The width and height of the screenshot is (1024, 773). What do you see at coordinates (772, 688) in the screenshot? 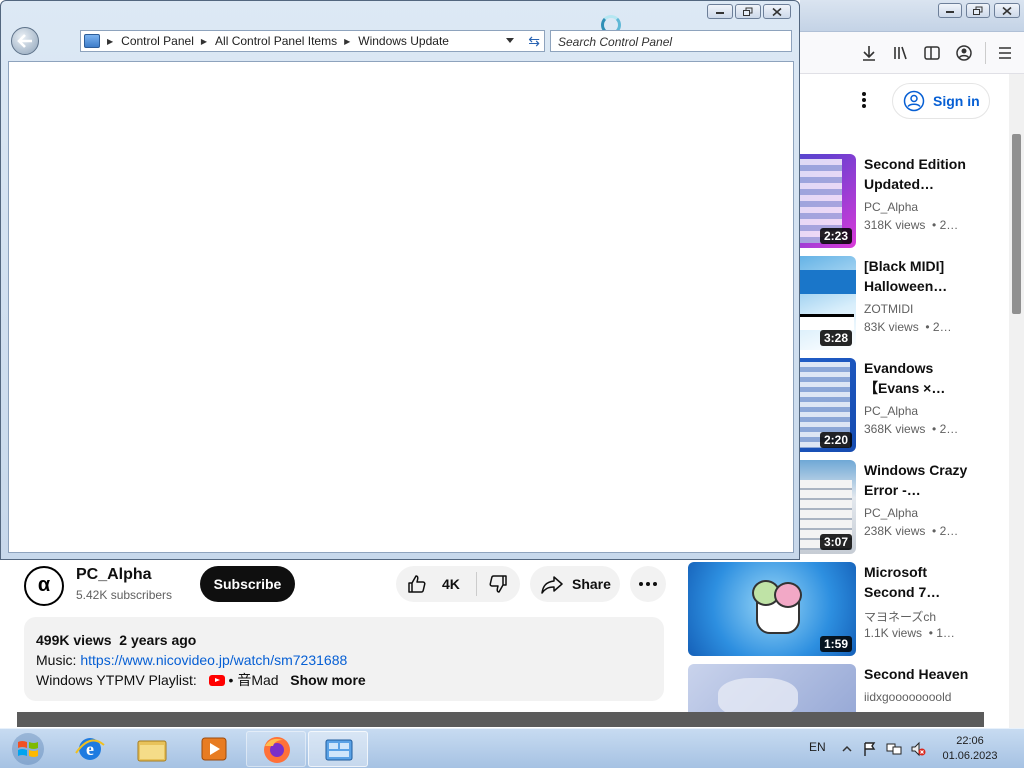
I see `video-thumbnail` at bounding box center [772, 688].